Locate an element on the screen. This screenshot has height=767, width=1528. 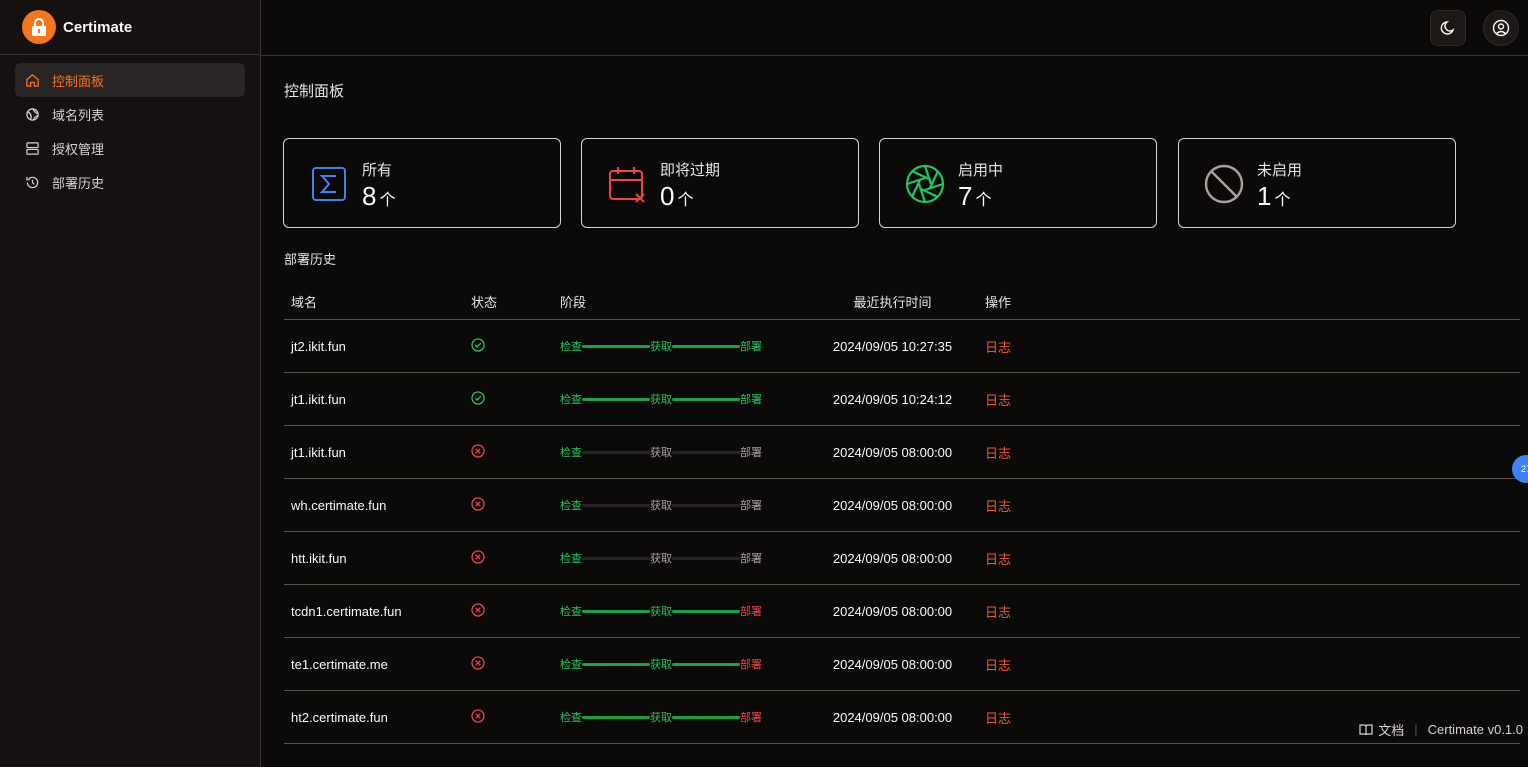
domain-cell: ht2.certimate.fun is located at coordinates (377, 717).